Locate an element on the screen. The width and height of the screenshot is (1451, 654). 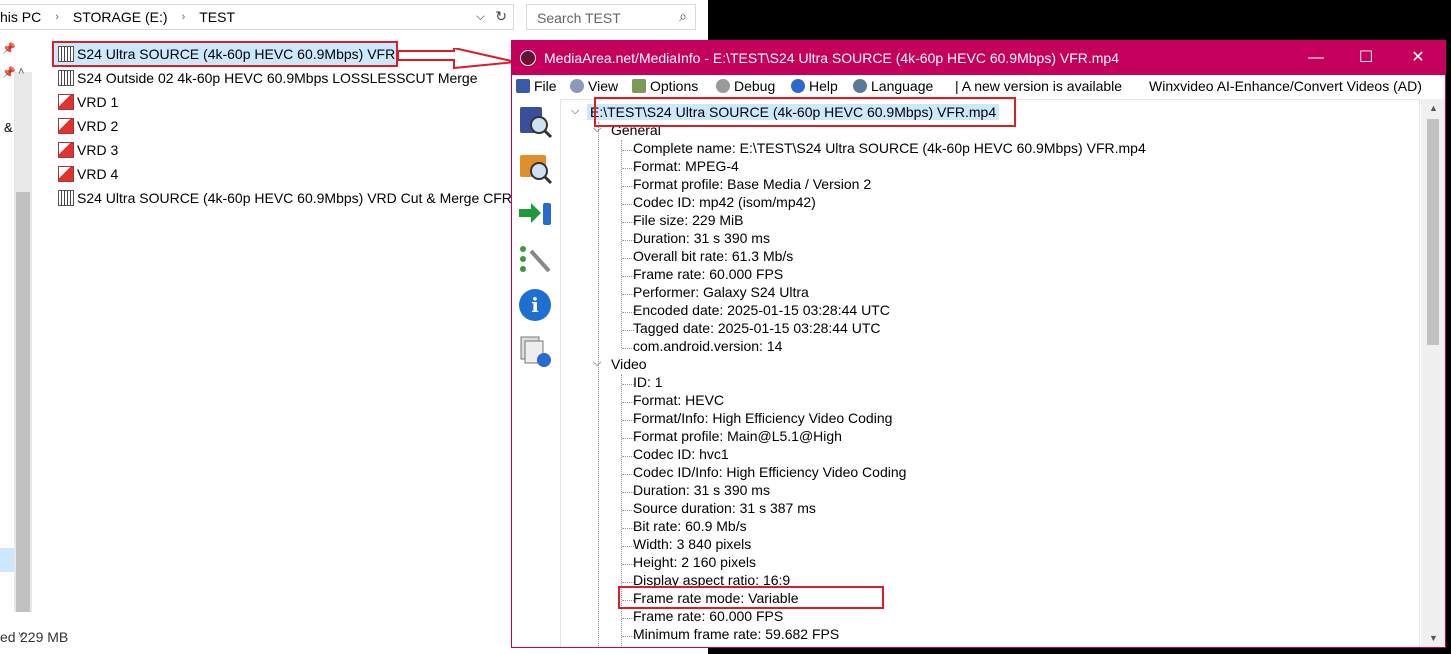
general-field: Format: MPEG-4 is located at coordinates (686, 166).